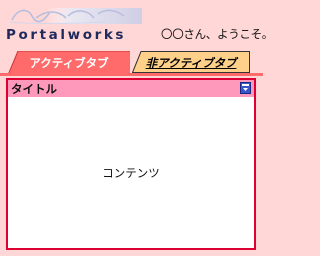 The image size is (320, 256). I want to click on tab-inactive-label: 非アクティブタブ, so click(191, 63).